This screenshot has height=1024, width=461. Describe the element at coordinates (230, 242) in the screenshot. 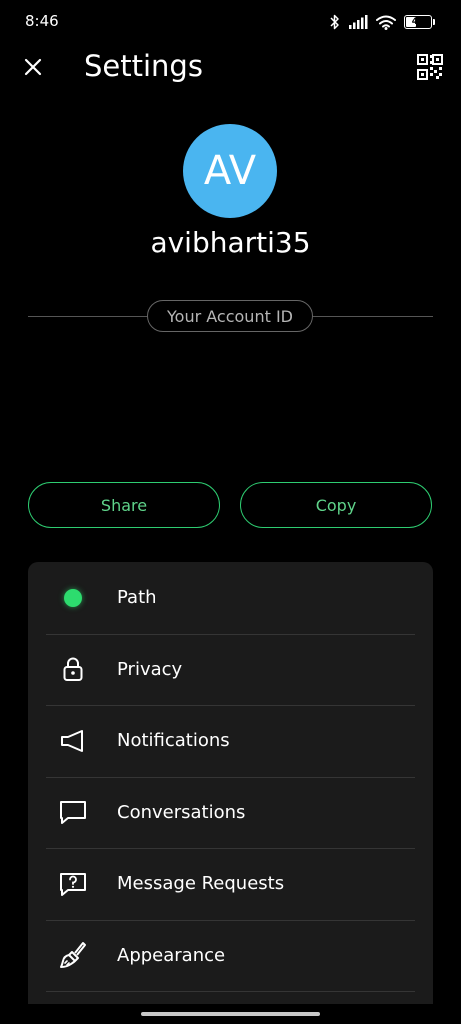

I see `username: avibharti35` at that location.